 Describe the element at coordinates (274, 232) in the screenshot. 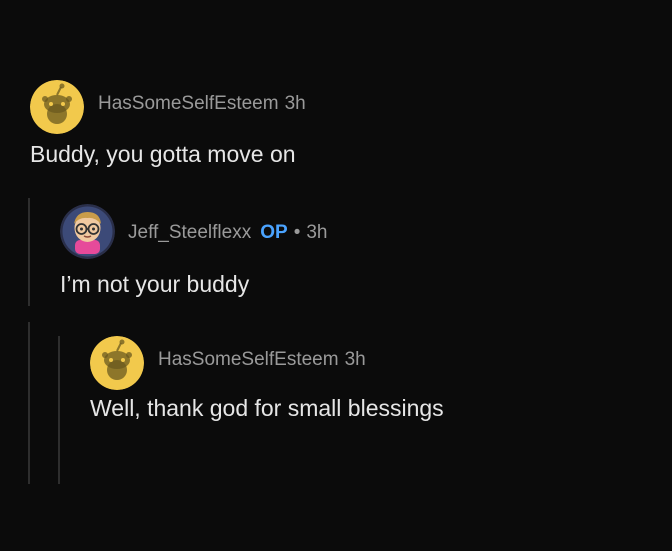

I see `op-badge: OP` at that location.